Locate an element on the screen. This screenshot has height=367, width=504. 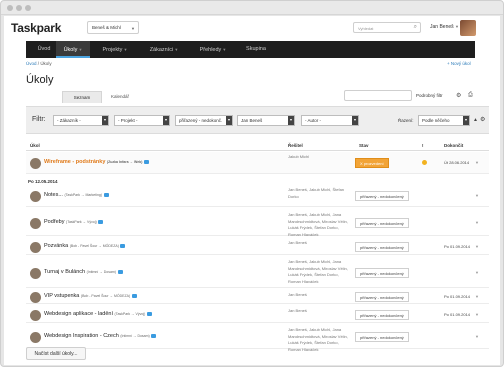
tab-list: Seznam is located at coordinates (82, 97).